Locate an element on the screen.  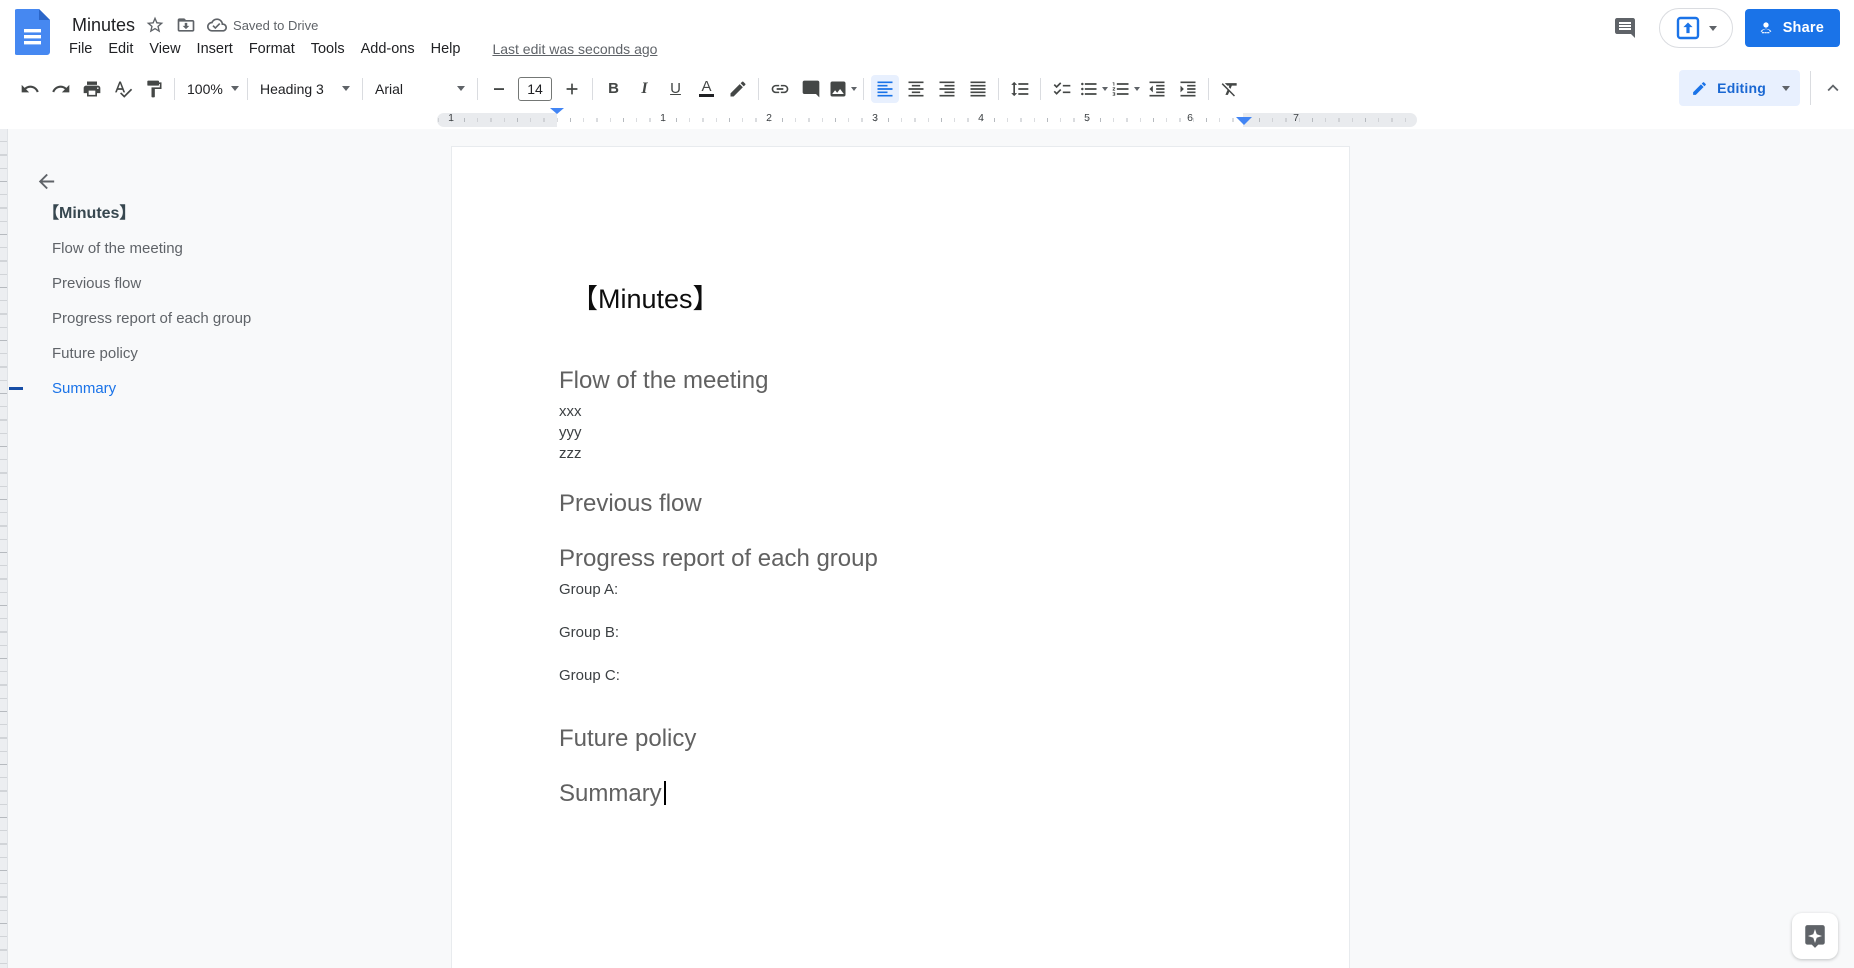
present-button is located at coordinates (1695, 28).